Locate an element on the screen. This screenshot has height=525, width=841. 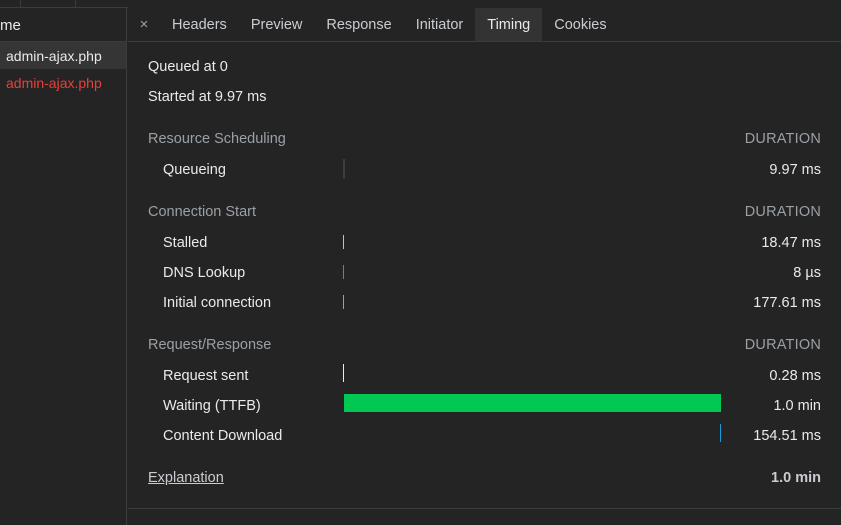
tab-timing: Timing is located at coordinates (509, 24).